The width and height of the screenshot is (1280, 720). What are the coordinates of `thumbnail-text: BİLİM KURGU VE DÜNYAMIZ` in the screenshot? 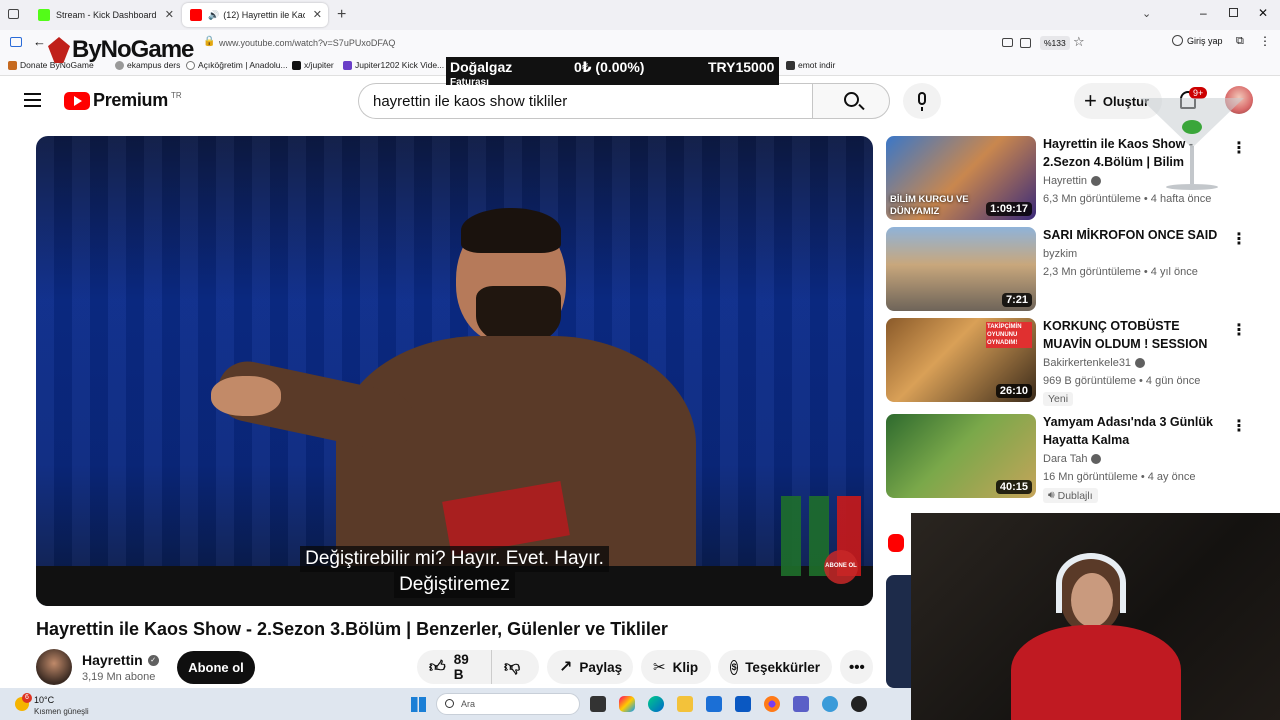 It's located at (929, 205).